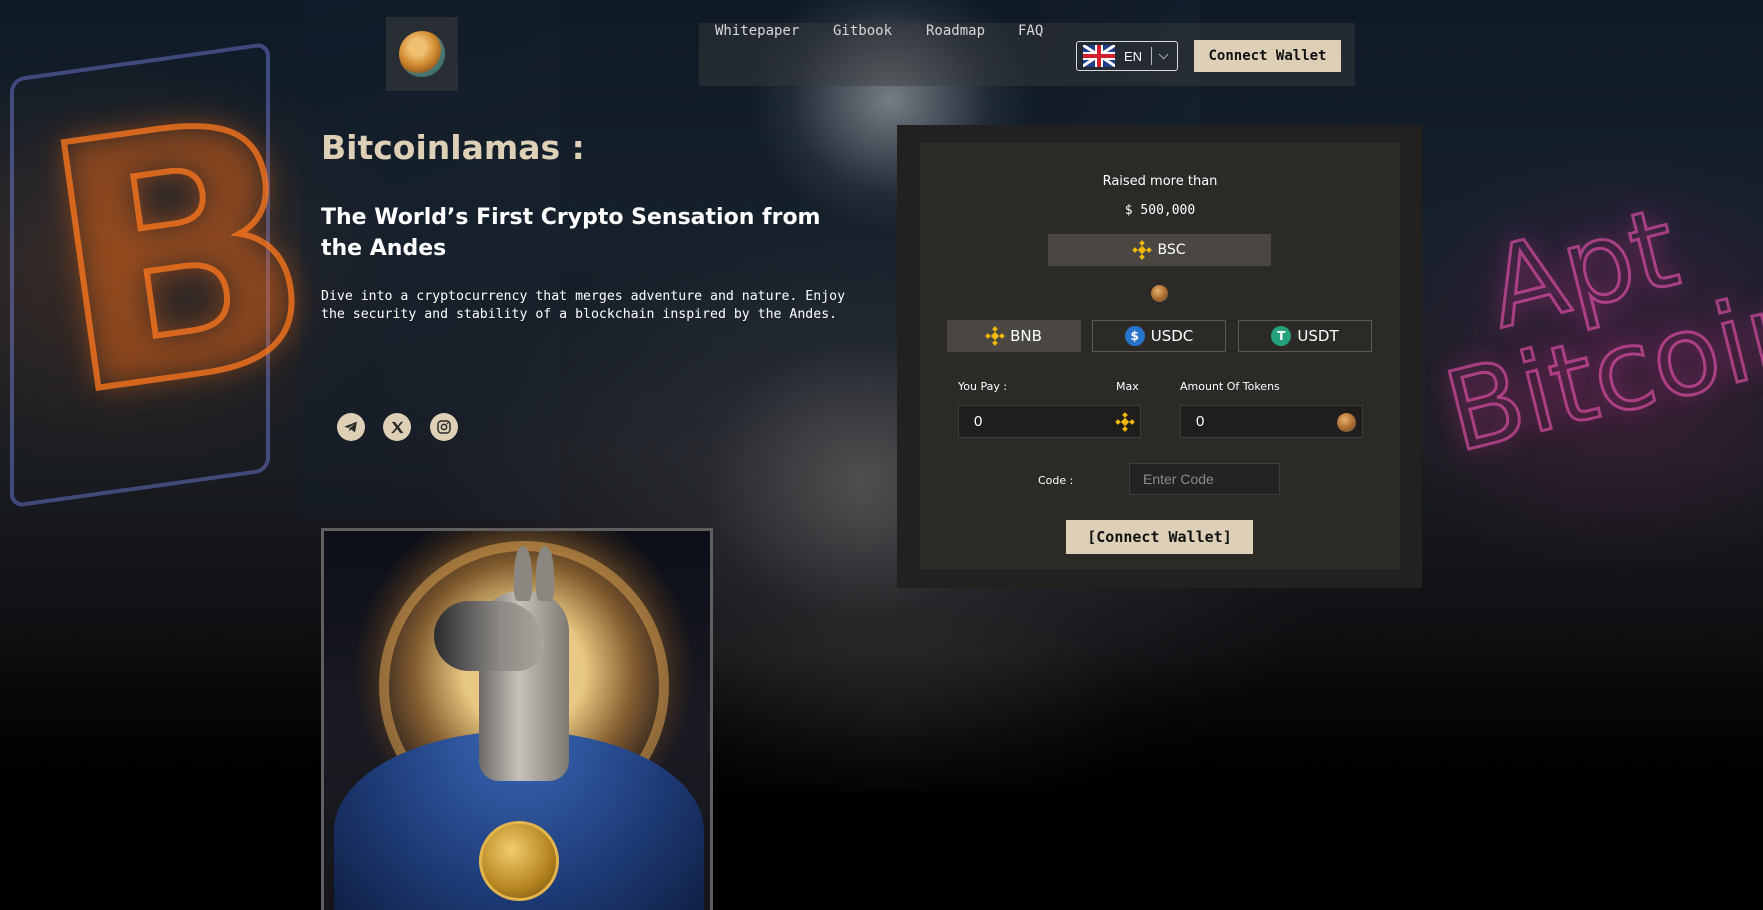 The height and width of the screenshot is (910, 1763). Describe the element at coordinates (1172, 336) in the screenshot. I see `currency-label: USDC` at that location.